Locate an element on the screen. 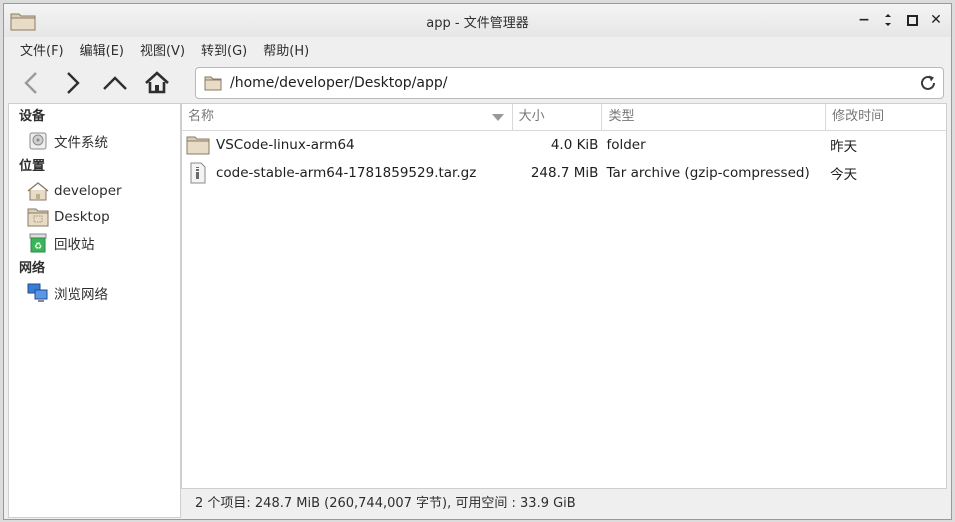 The height and width of the screenshot is (522, 955). sidebar-heading-network: 网络 is located at coordinates (32, 268).